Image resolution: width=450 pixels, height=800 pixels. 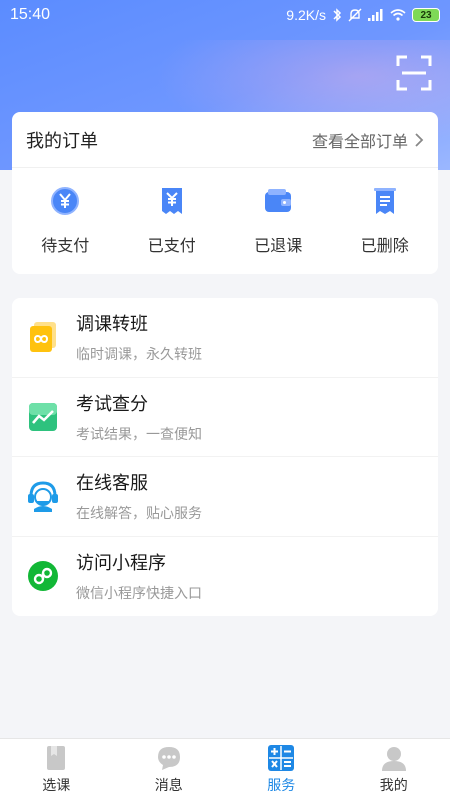 I want to click on nav-label: 消息, so click(x=168, y=786).